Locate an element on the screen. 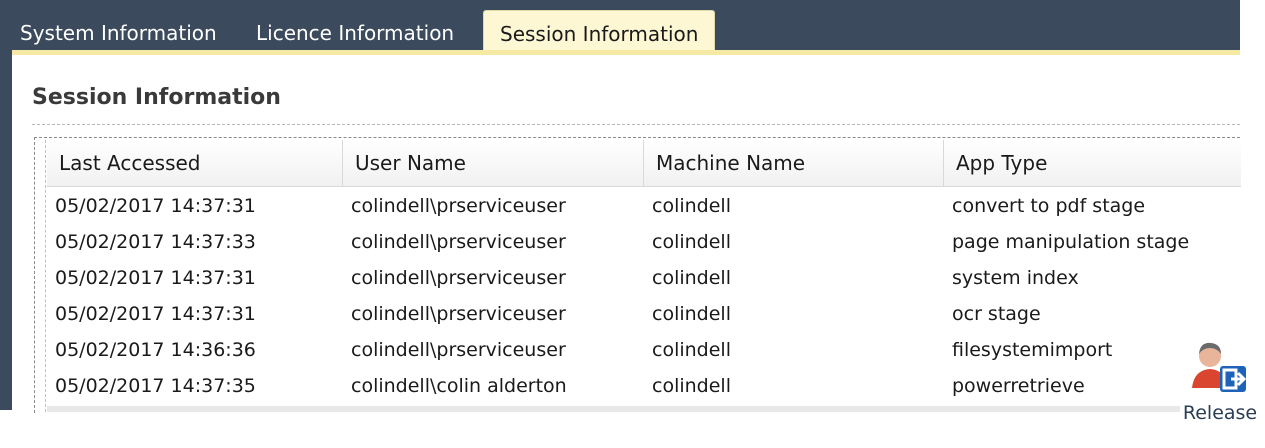 The height and width of the screenshot is (448, 1265). column-header-app-type: App Type is located at coordinates (1092, 163).